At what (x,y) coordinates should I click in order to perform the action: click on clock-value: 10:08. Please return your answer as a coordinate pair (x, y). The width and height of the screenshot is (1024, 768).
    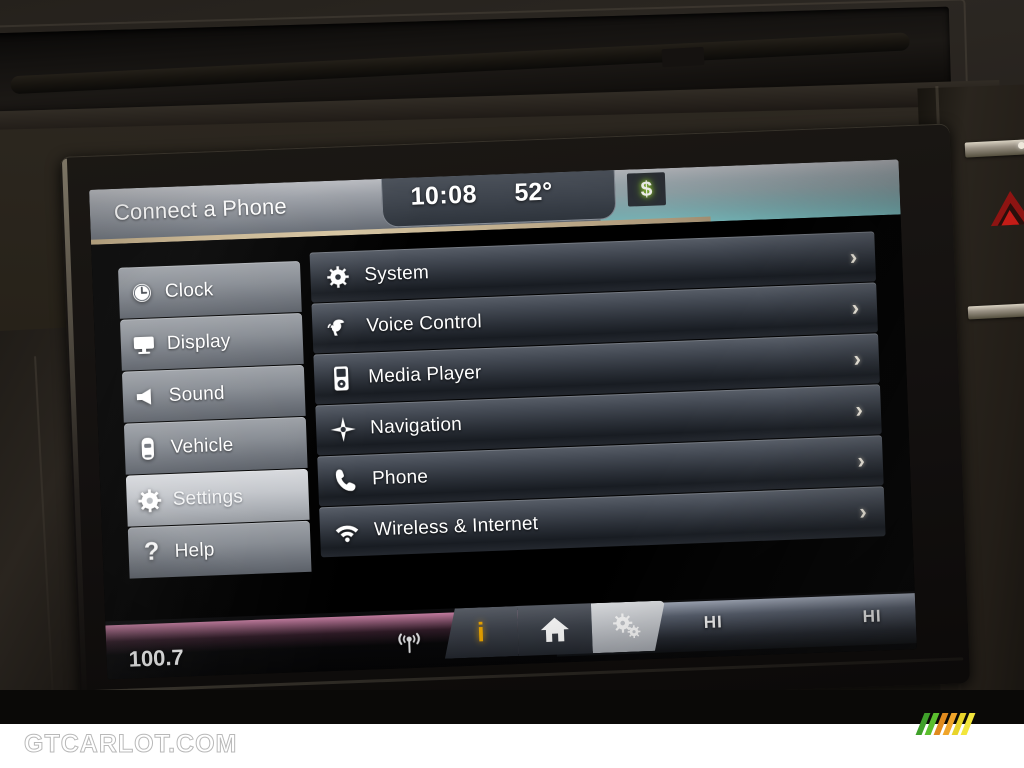
    Looking at the image, I should click on (444, 195).